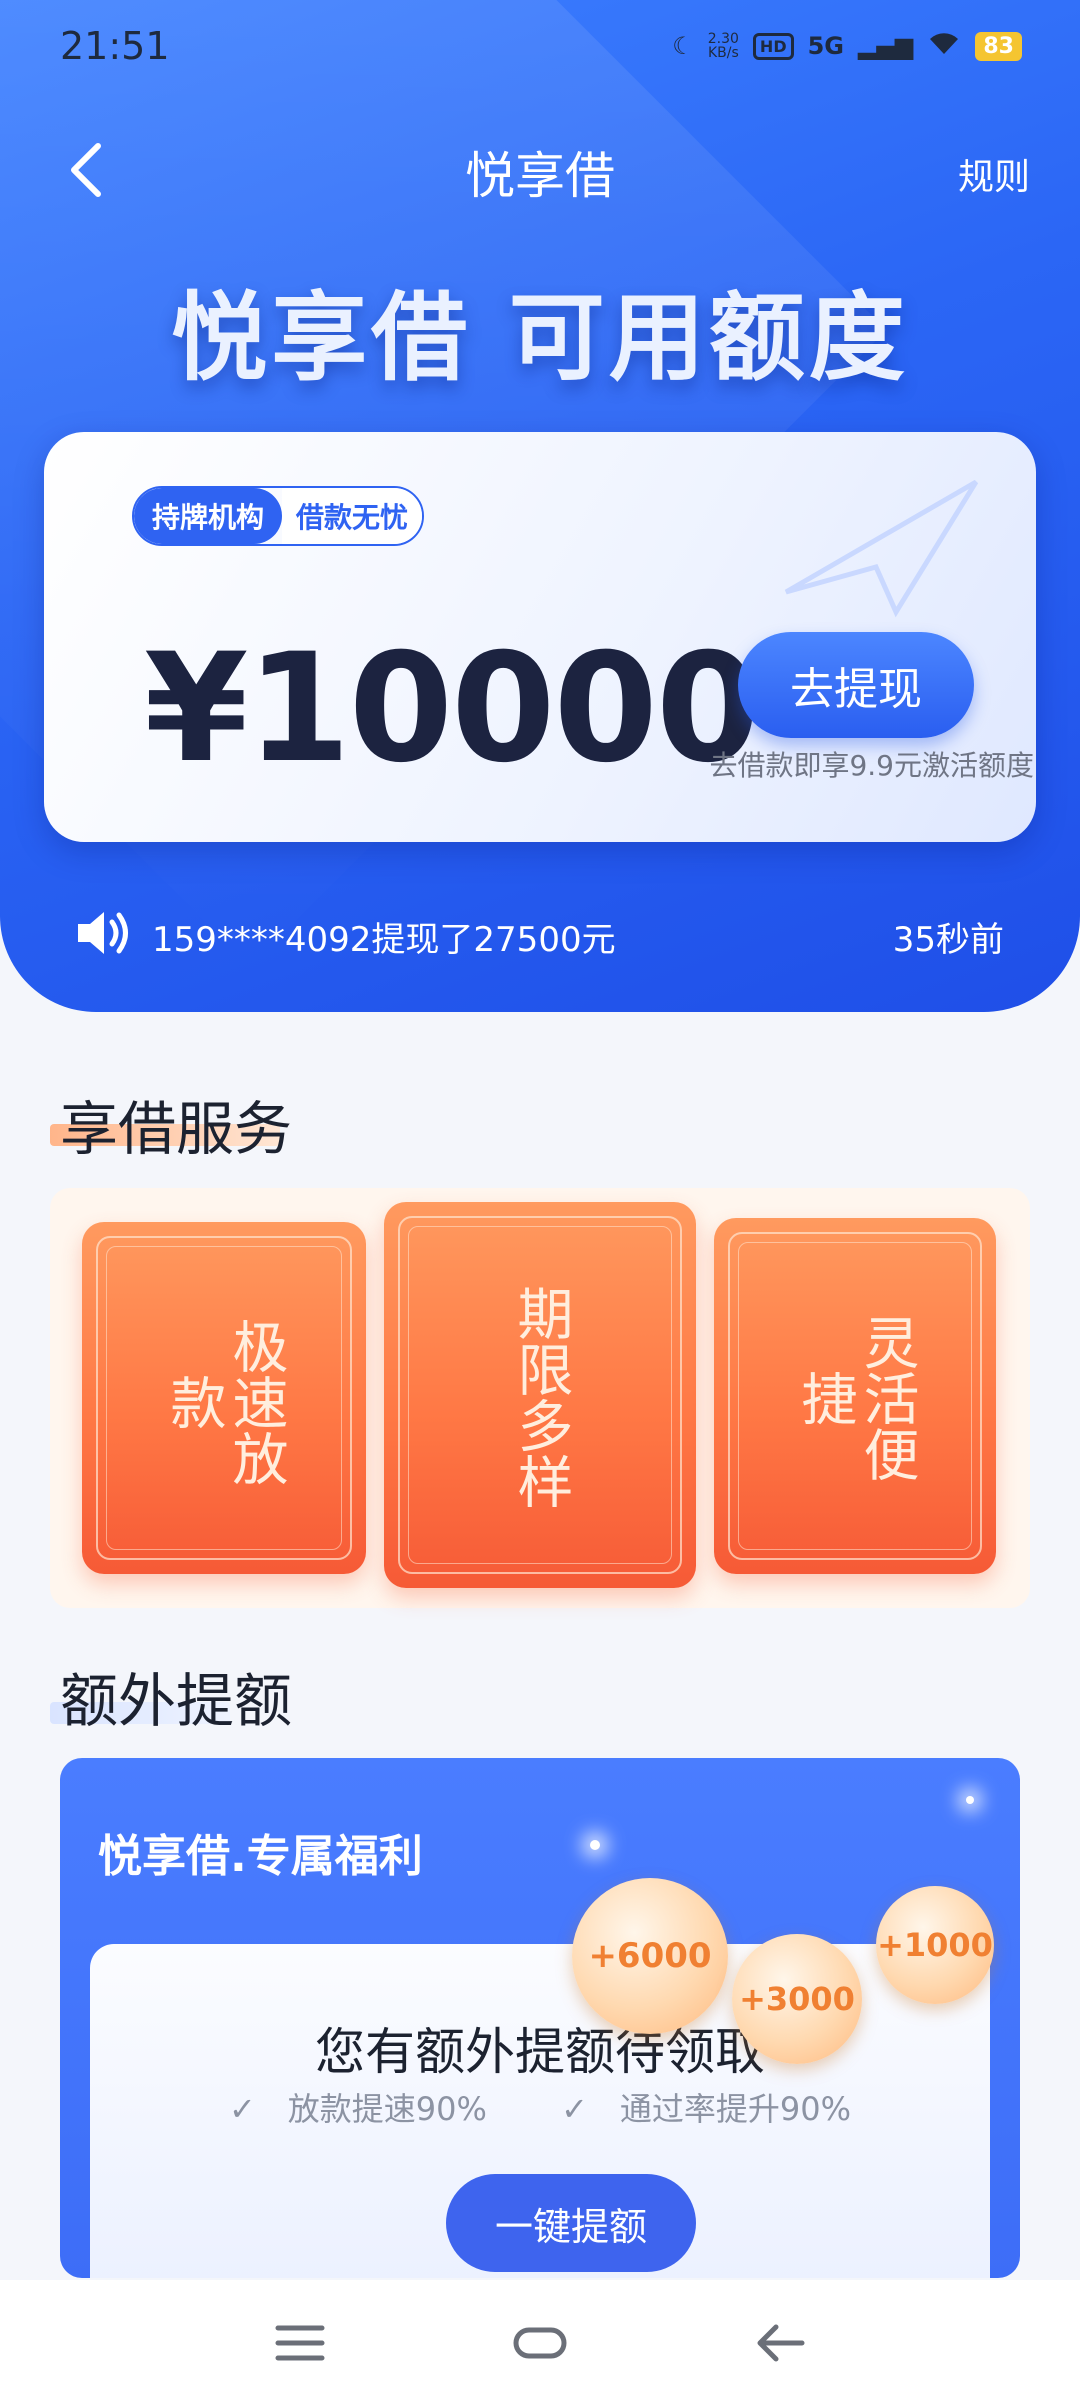 The height and width of the screenshot is (2404, 1080). What do you see at coordinates (780, 2343) in the screenshot?
I see `back-nav-icon` at bounding box center [780, 2343].